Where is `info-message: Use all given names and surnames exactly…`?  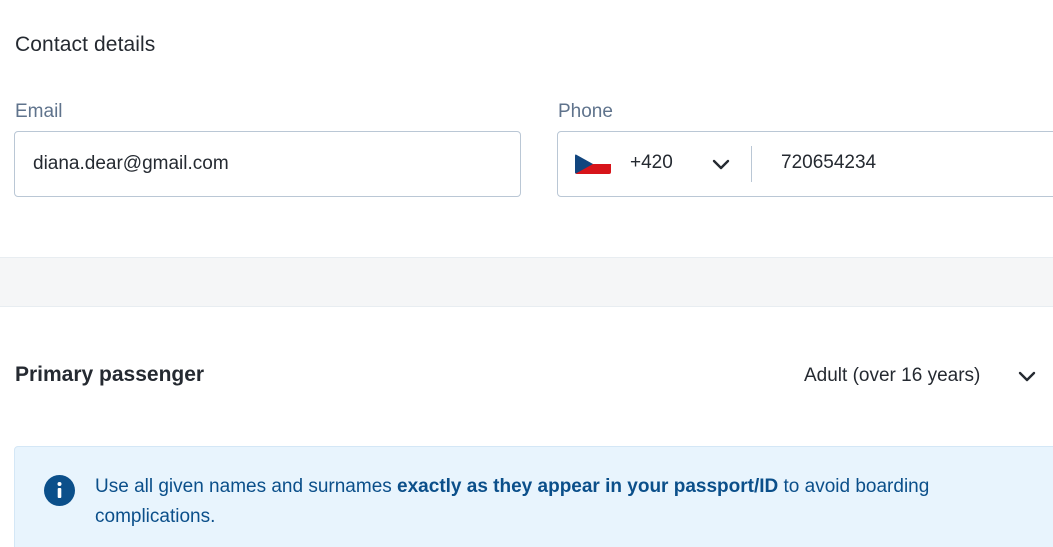 info-message: Use all given names and surnames exactly… is located at coordinates (565, 502).